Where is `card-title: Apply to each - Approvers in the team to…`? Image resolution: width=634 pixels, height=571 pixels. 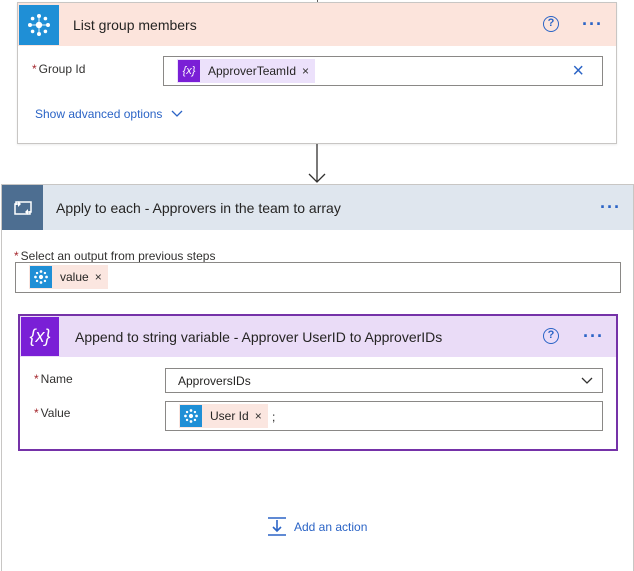 card-title: Apply to each - Approvers in the team to… is located at coordinates (198, 207).